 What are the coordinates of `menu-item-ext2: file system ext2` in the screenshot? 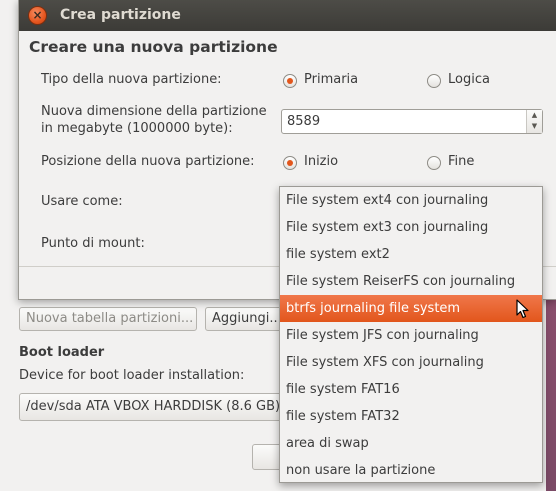 It's located at (411, 254).